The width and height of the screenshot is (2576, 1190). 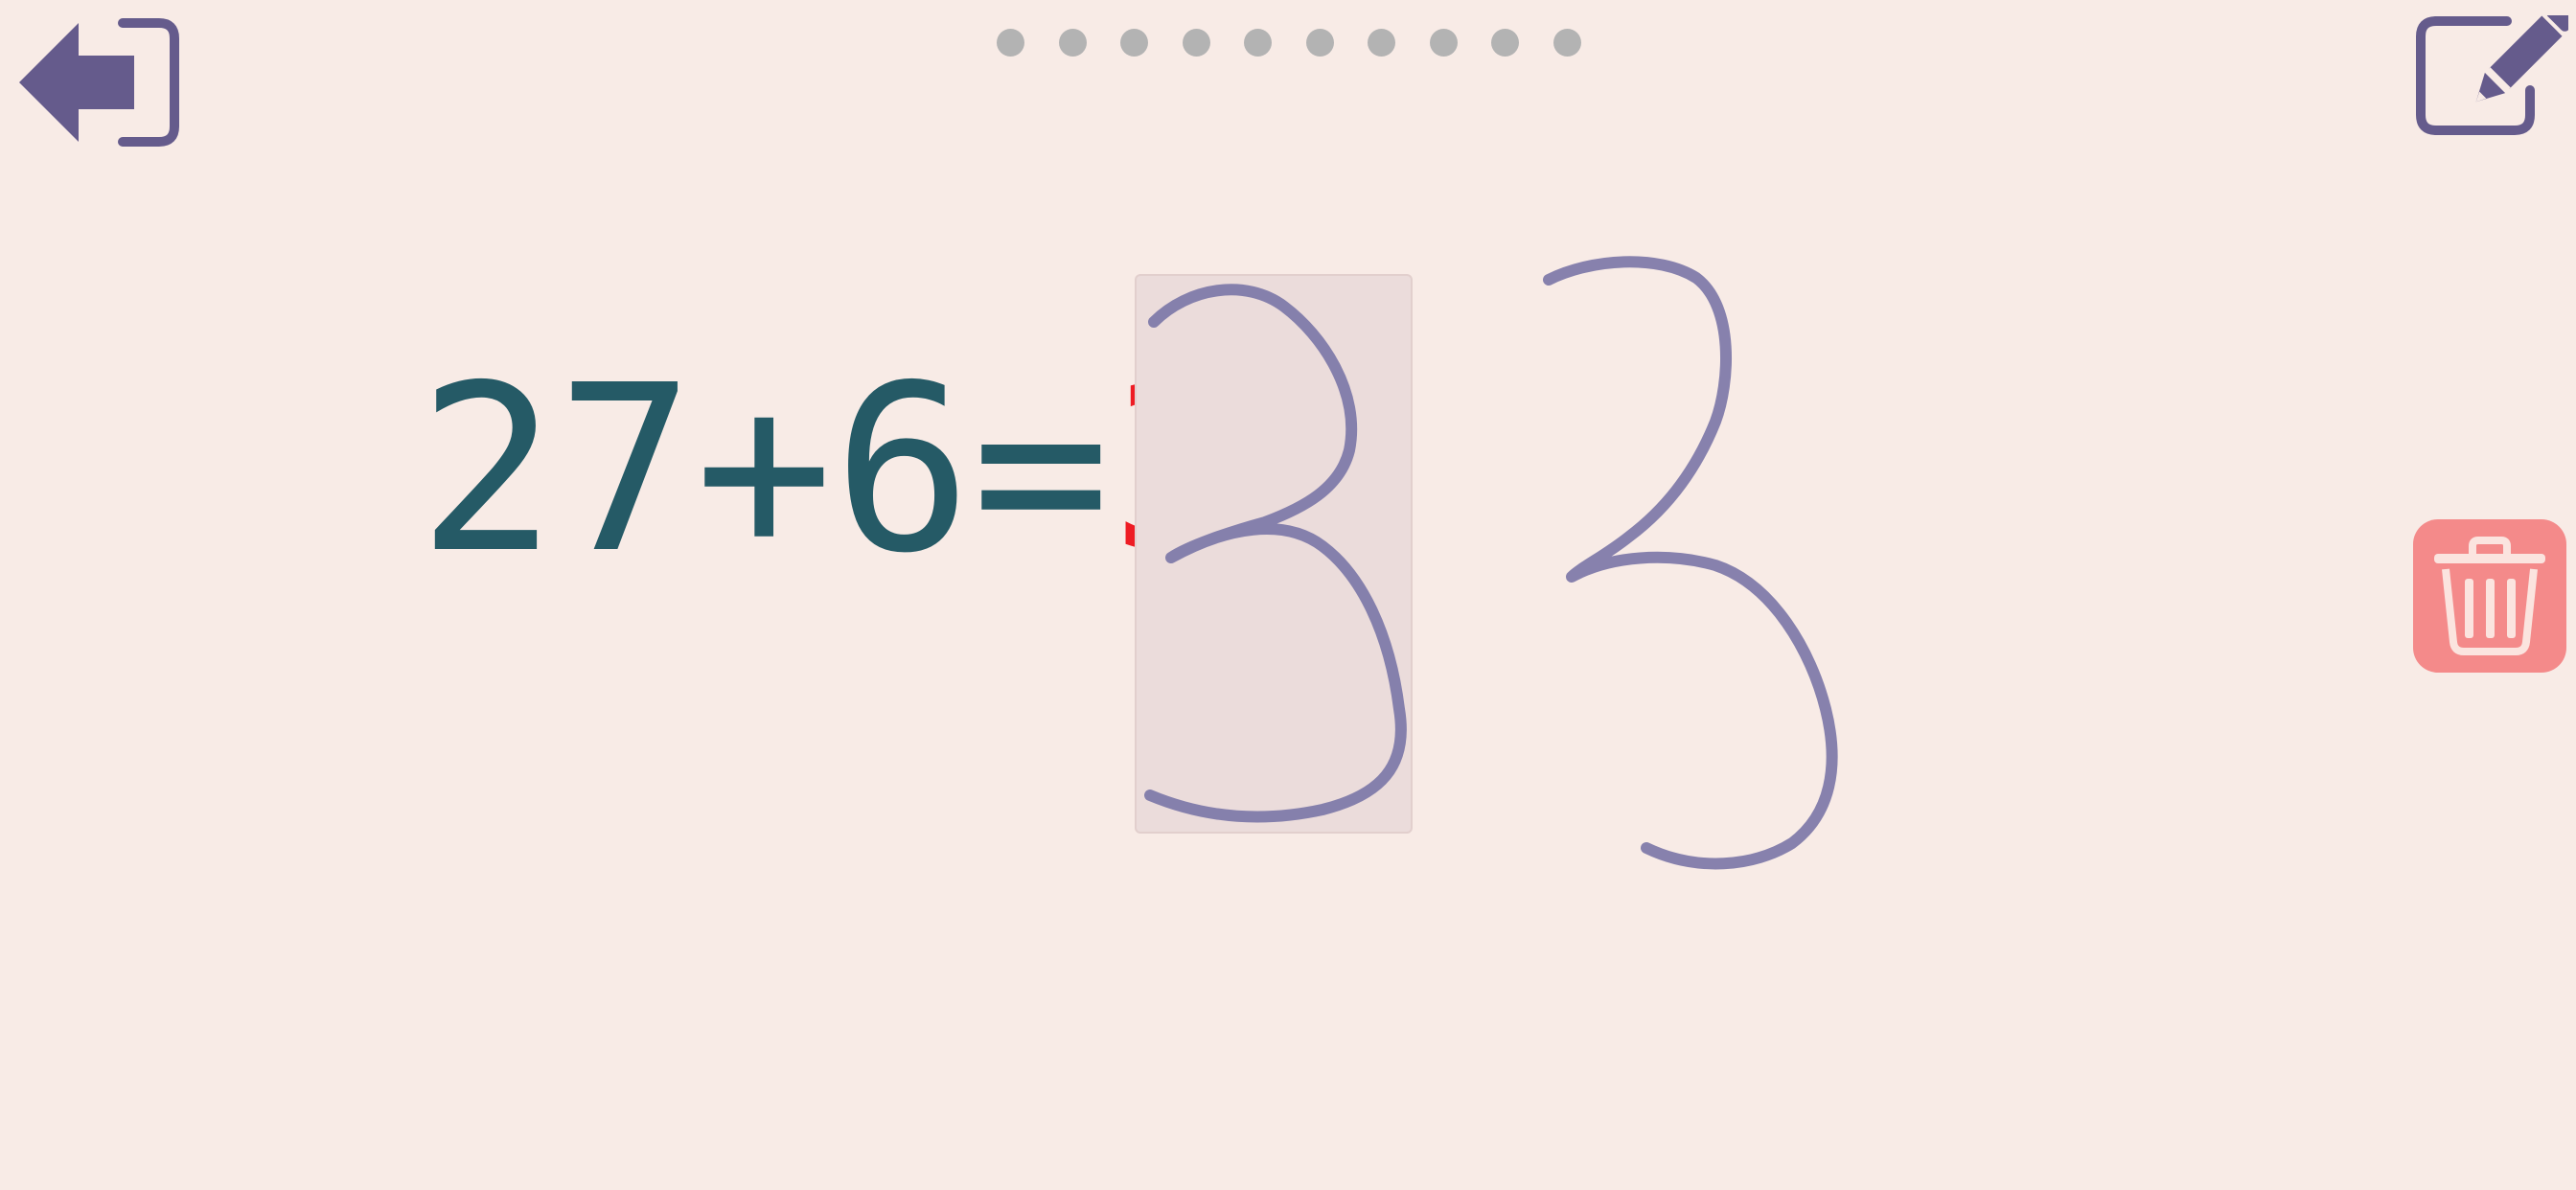 I want to click on trash-icon, so click(x=2489, y=596).